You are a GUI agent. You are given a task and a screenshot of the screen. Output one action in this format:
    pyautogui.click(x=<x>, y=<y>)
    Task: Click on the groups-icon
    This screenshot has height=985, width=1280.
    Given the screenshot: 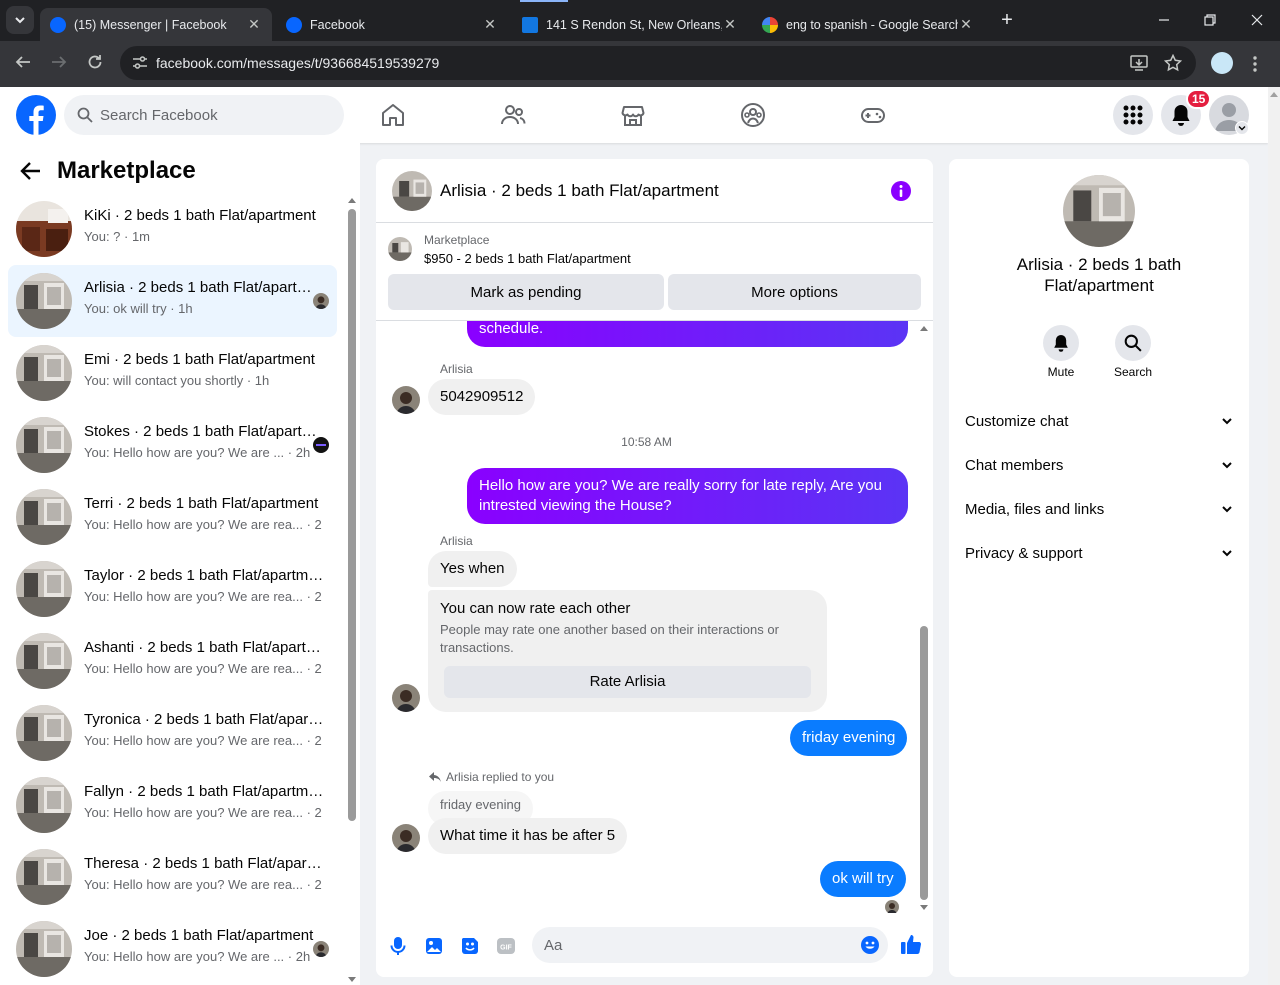 What is the action you would take?
    pyautogui.click(x=753, y=115)
    